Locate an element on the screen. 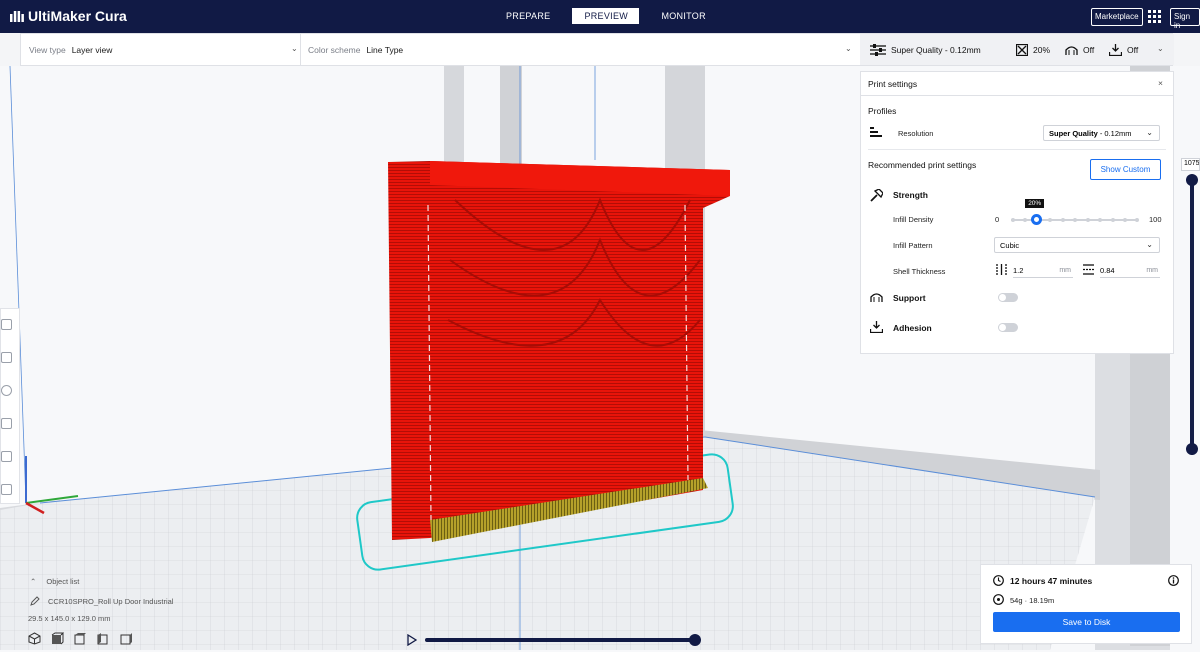 This screenshot has height=652, width=1200. infill-min-label: 0 is located at coordinates (997, 219).